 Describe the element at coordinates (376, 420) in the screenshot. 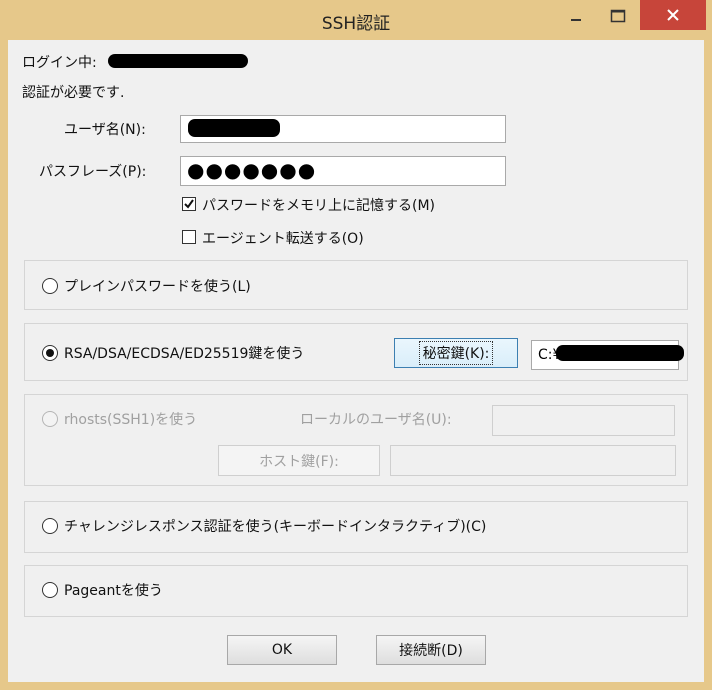

I see `local-user-label: ローカルのユーザ名(U):` at that location.